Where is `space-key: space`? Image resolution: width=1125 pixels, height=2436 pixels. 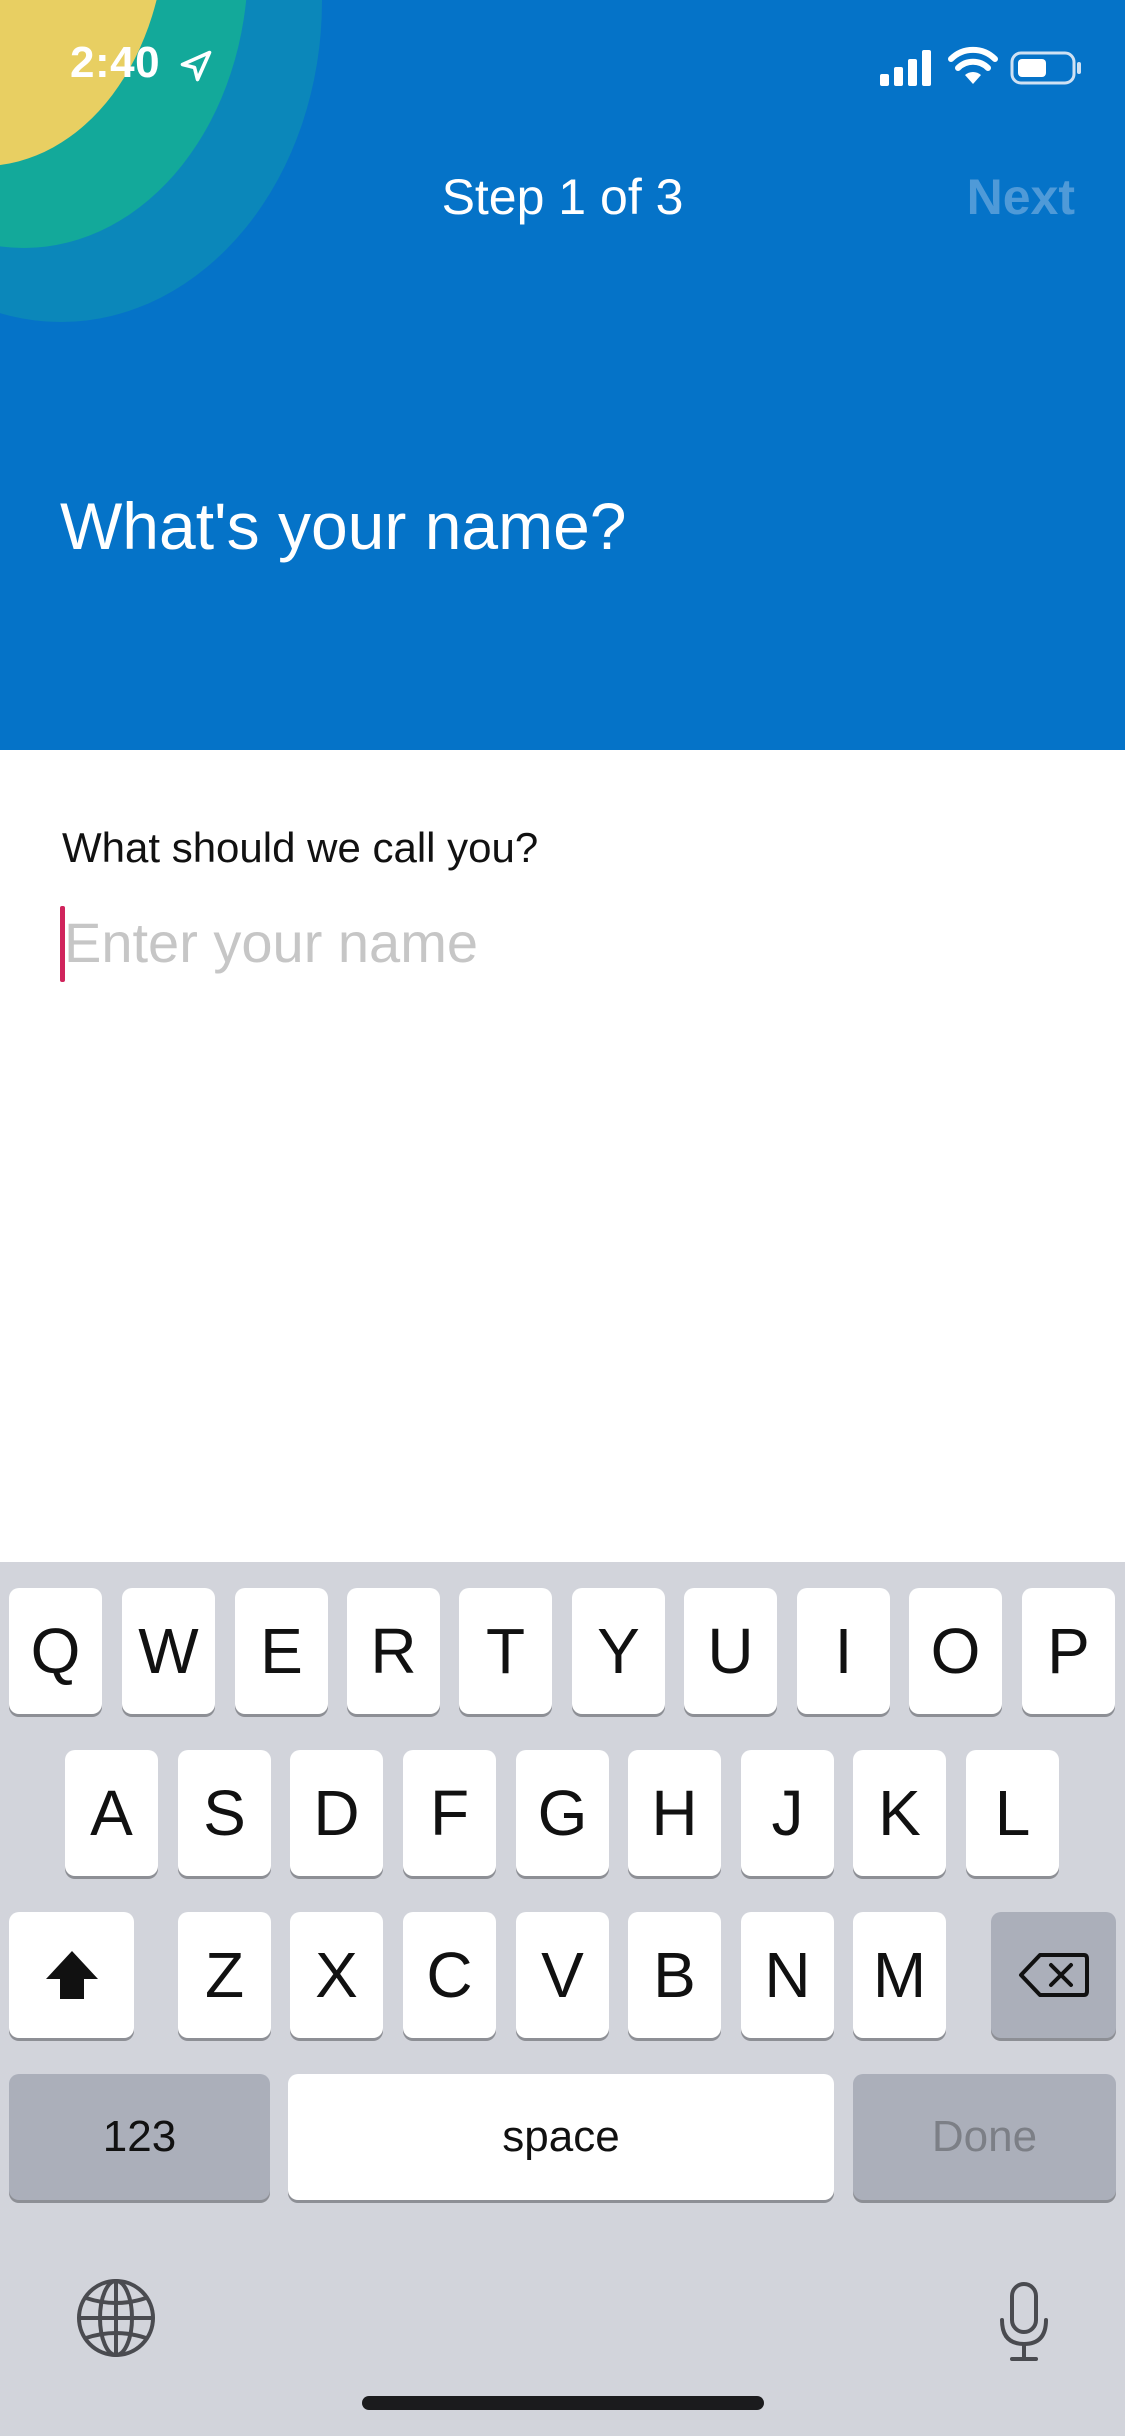
space-key: space is located at coordinates (561, 2137).